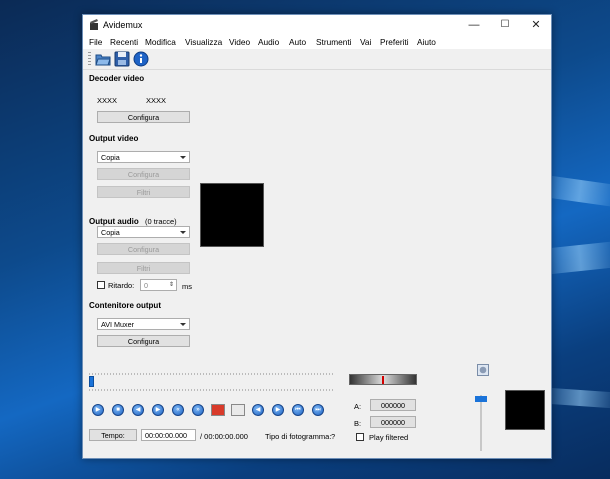  I want to click on menu-recenti: Recenti, so click(124, 42).